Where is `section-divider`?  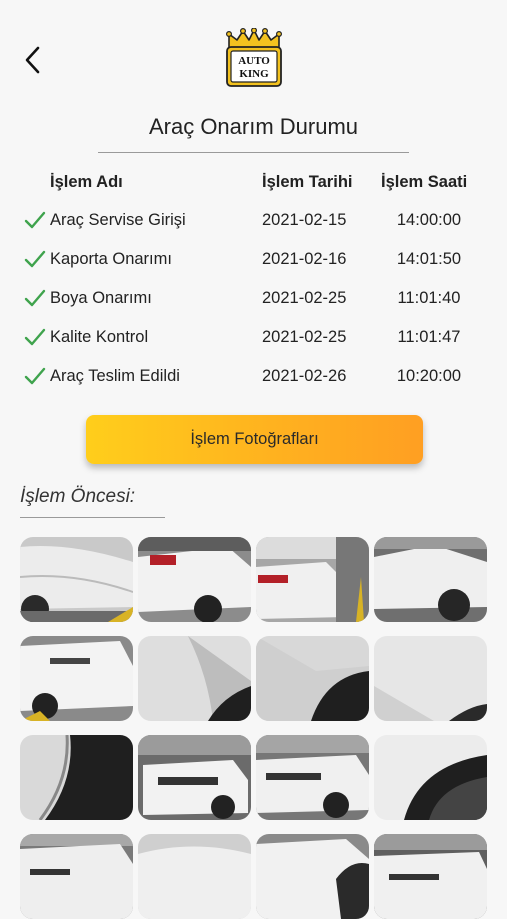 section-divider is located at coordinates (92, 517).